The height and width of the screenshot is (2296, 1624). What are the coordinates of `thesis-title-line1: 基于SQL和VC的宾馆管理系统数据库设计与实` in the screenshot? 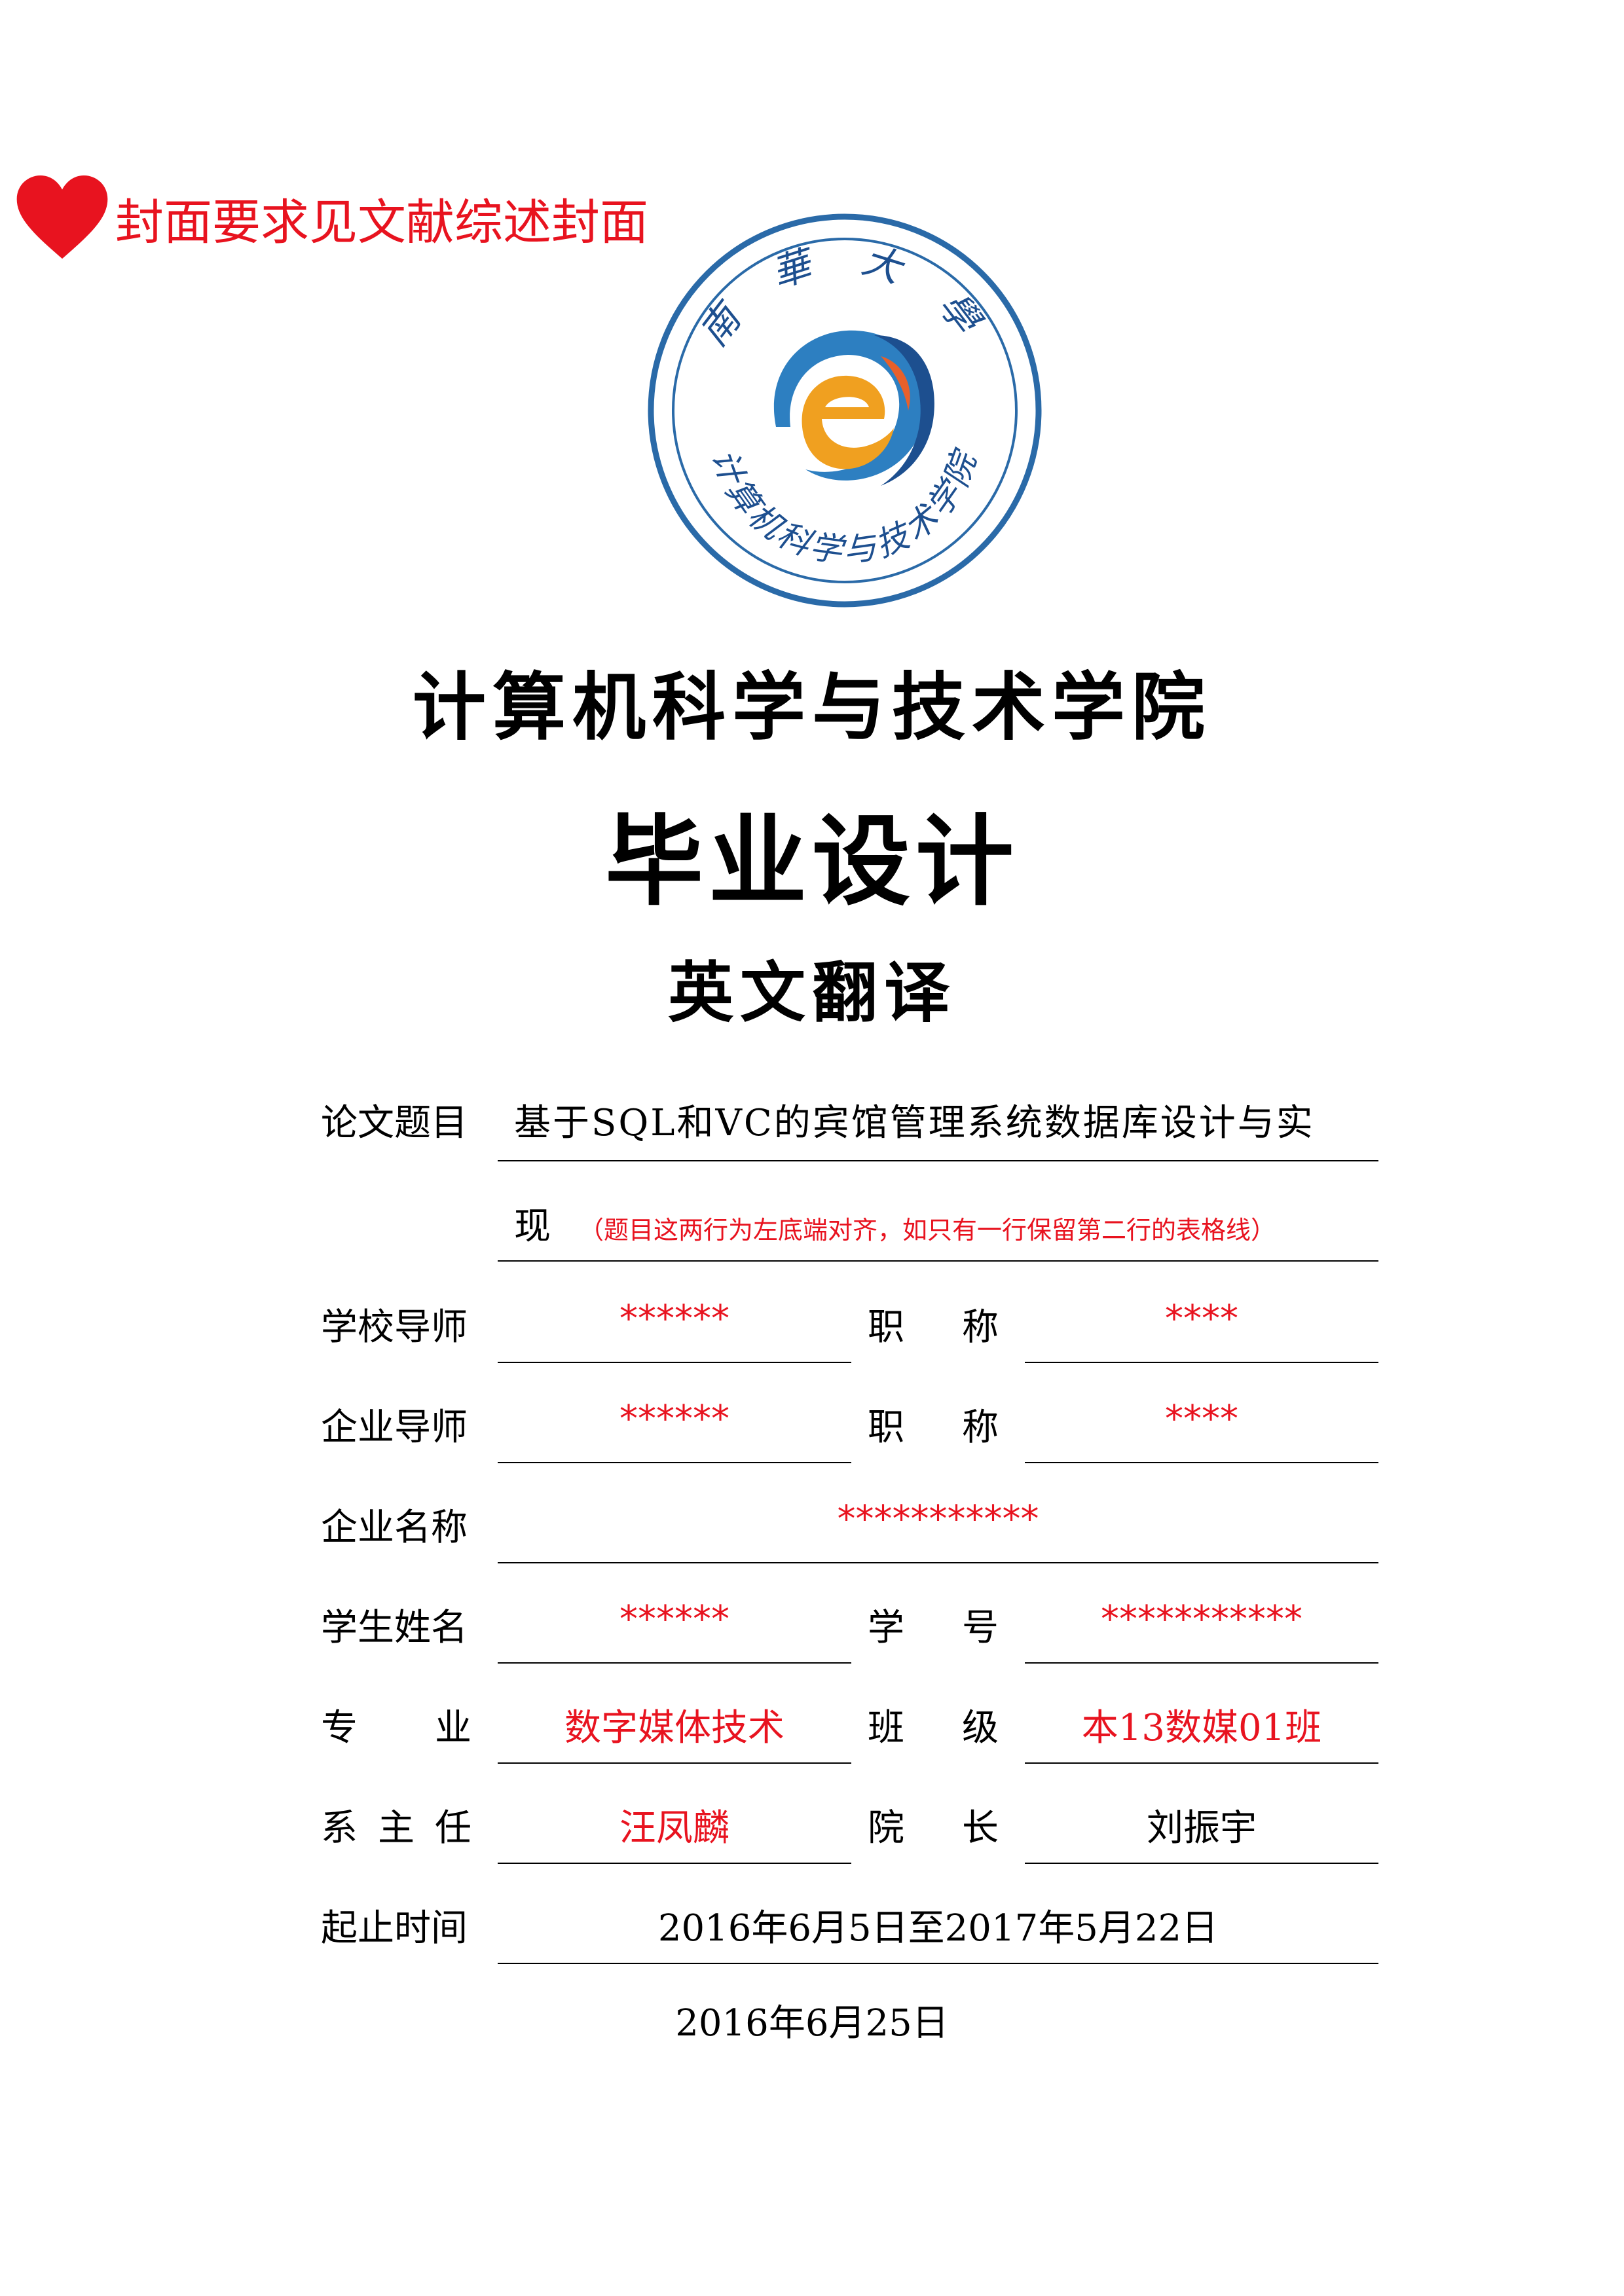 It's located at (914, 1123).